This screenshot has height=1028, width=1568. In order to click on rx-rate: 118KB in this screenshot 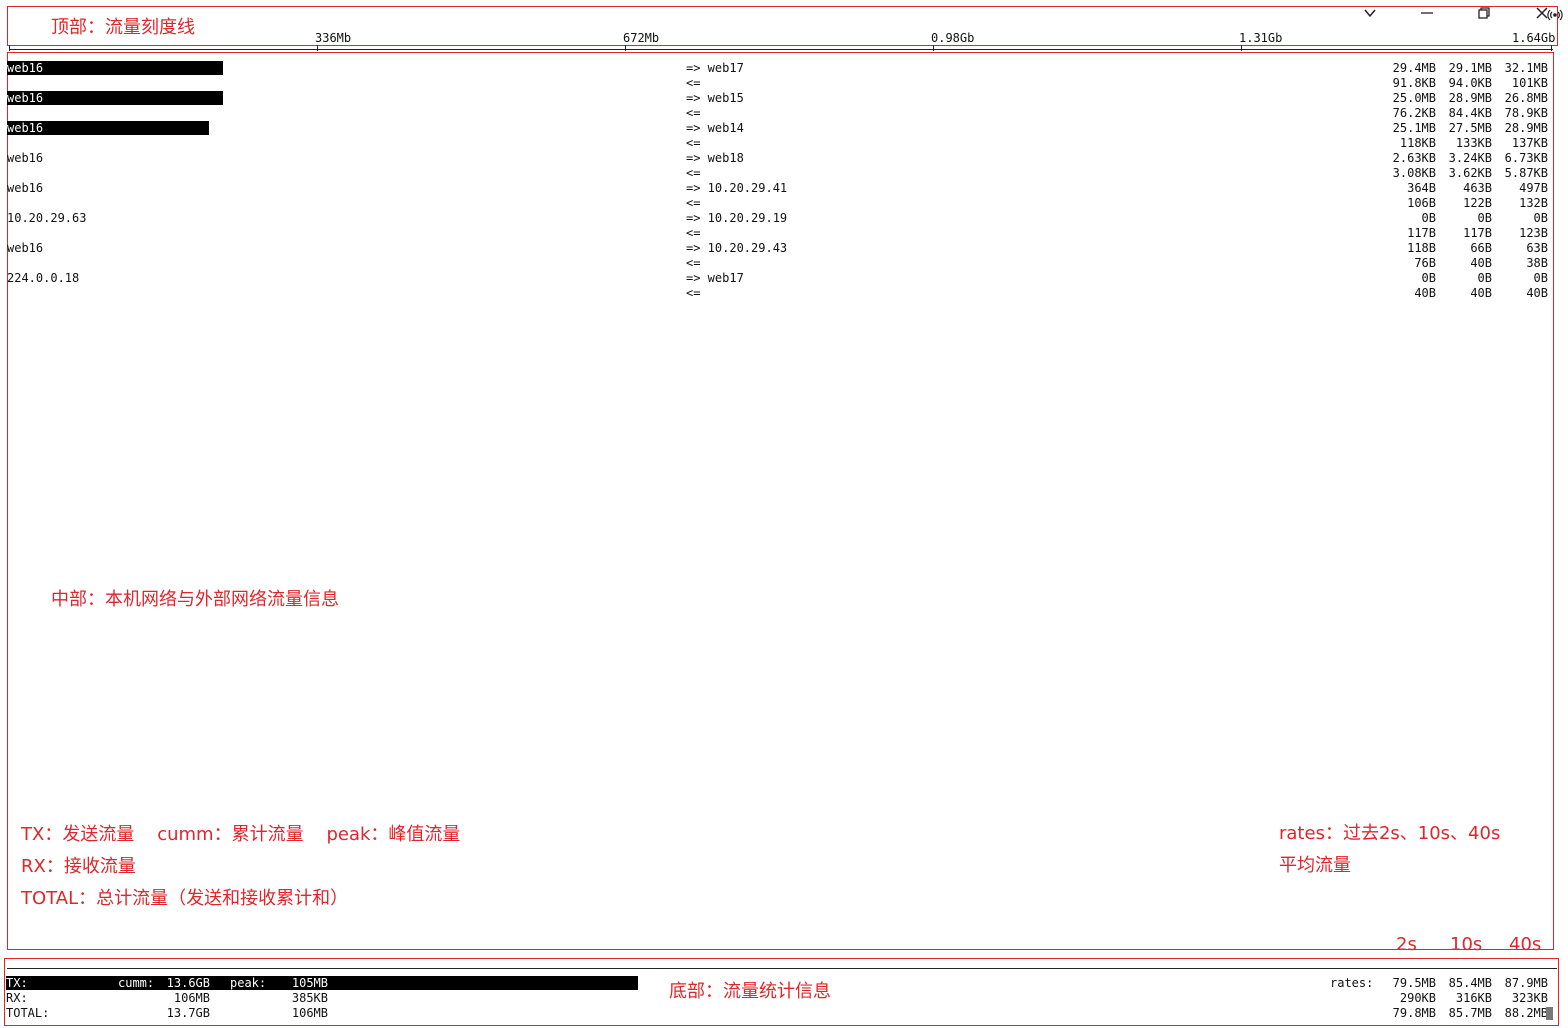, I will do `click(1417, 143)`.